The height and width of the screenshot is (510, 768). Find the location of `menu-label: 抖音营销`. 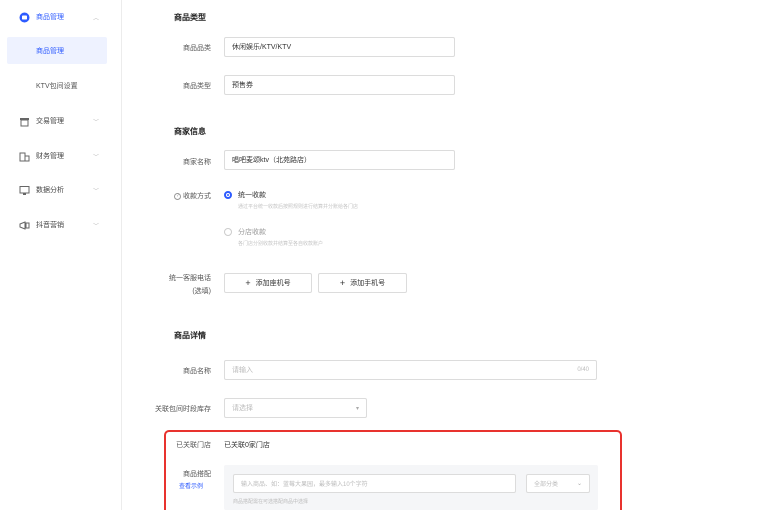

menu-label: 抖音营销 is located at coordinates (50, 225).